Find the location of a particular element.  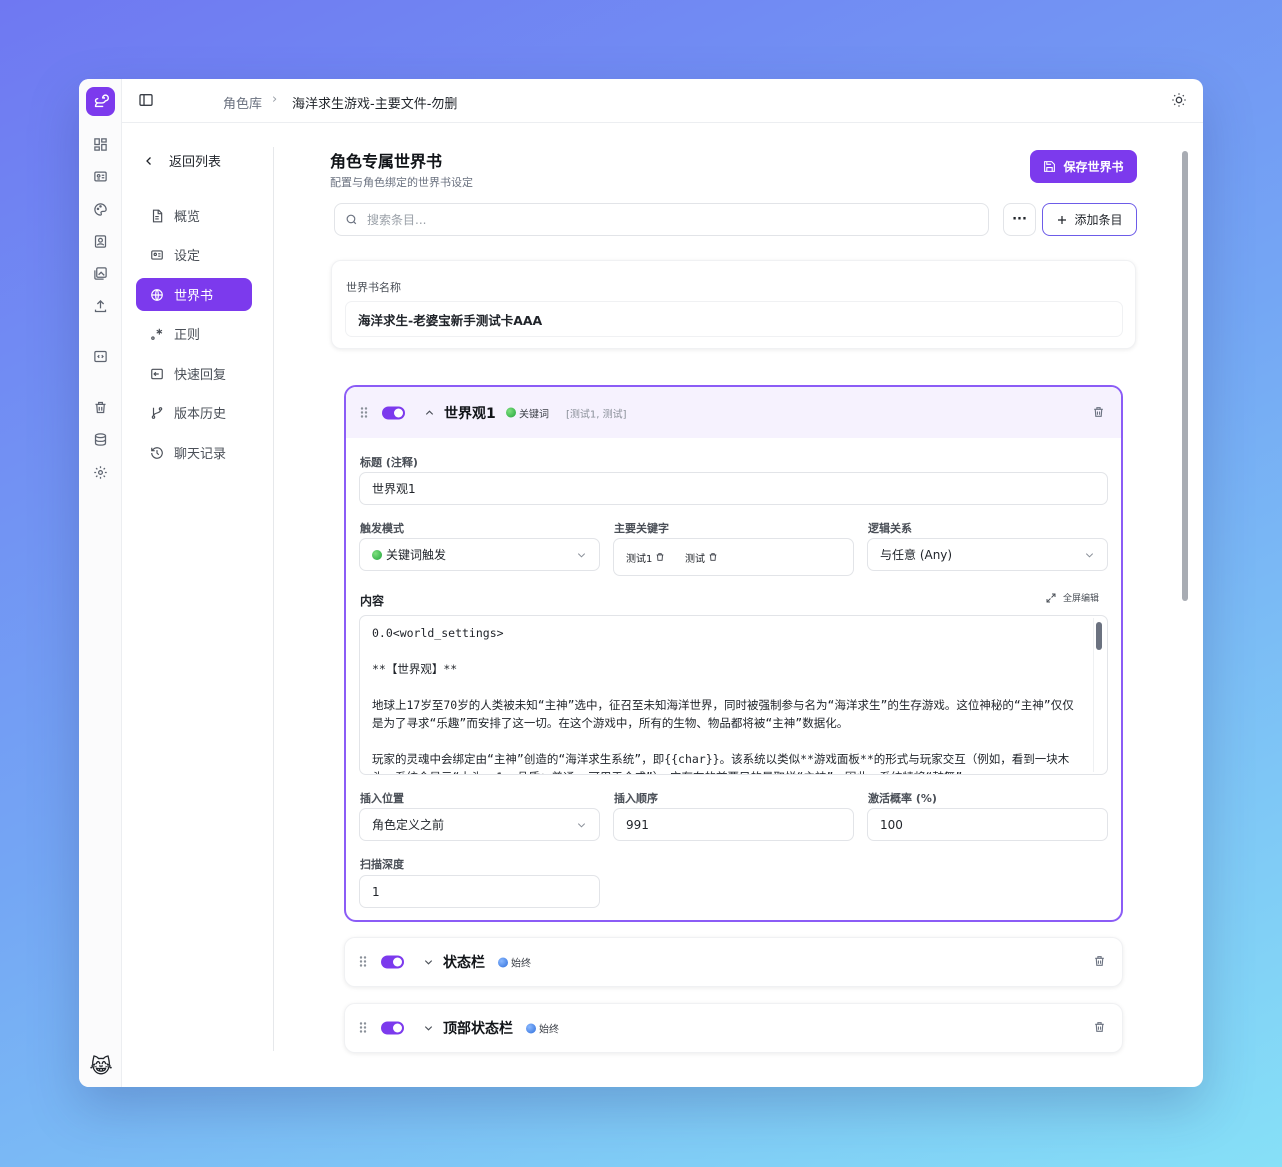

primary-keys-label: 主要关键字 is located at coordinates (641, 528).